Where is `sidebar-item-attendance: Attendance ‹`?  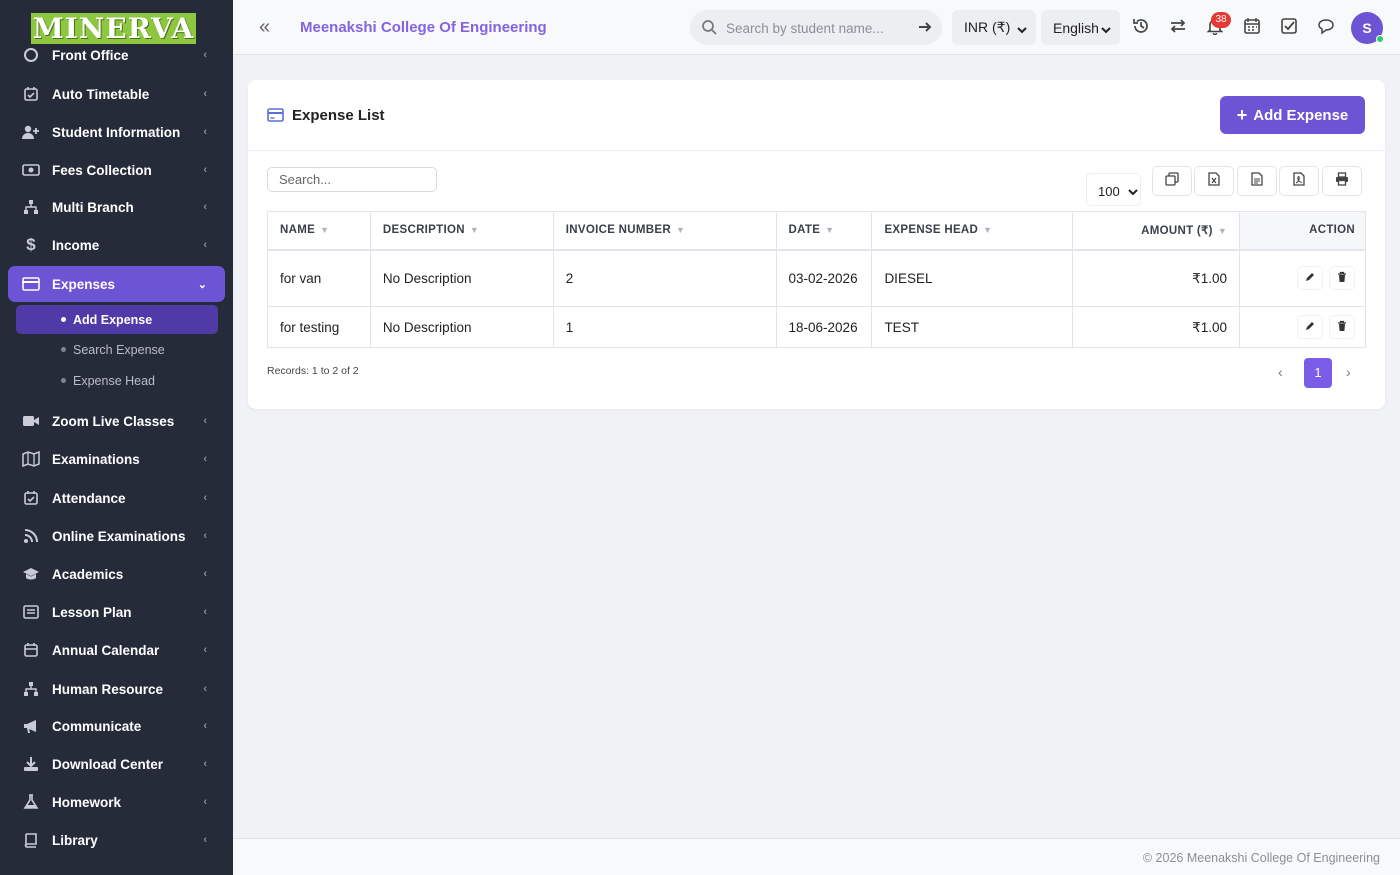
sidebar-item-attendance: Attendance ‹ is located at coordinates (116, 498).